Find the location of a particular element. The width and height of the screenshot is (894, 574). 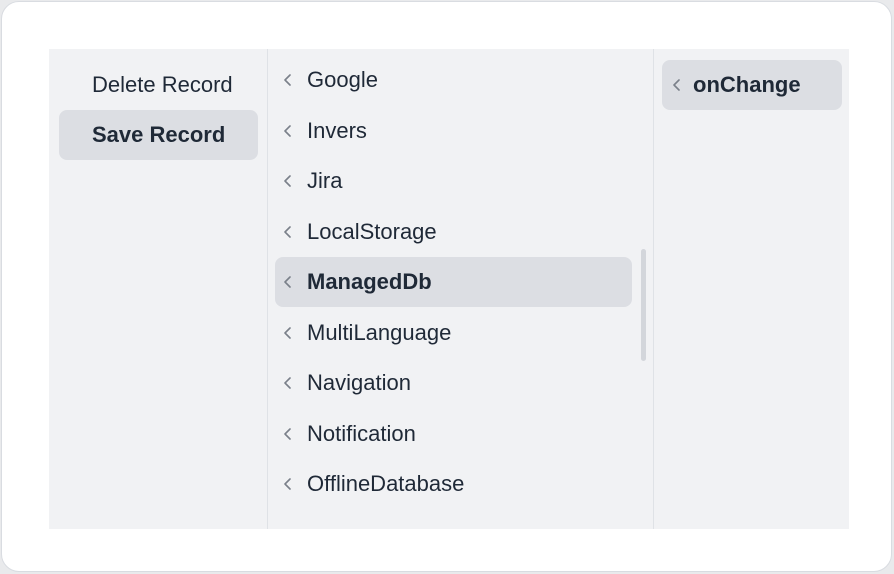

menu-item-google: Google is located at coordinates (453, 80).